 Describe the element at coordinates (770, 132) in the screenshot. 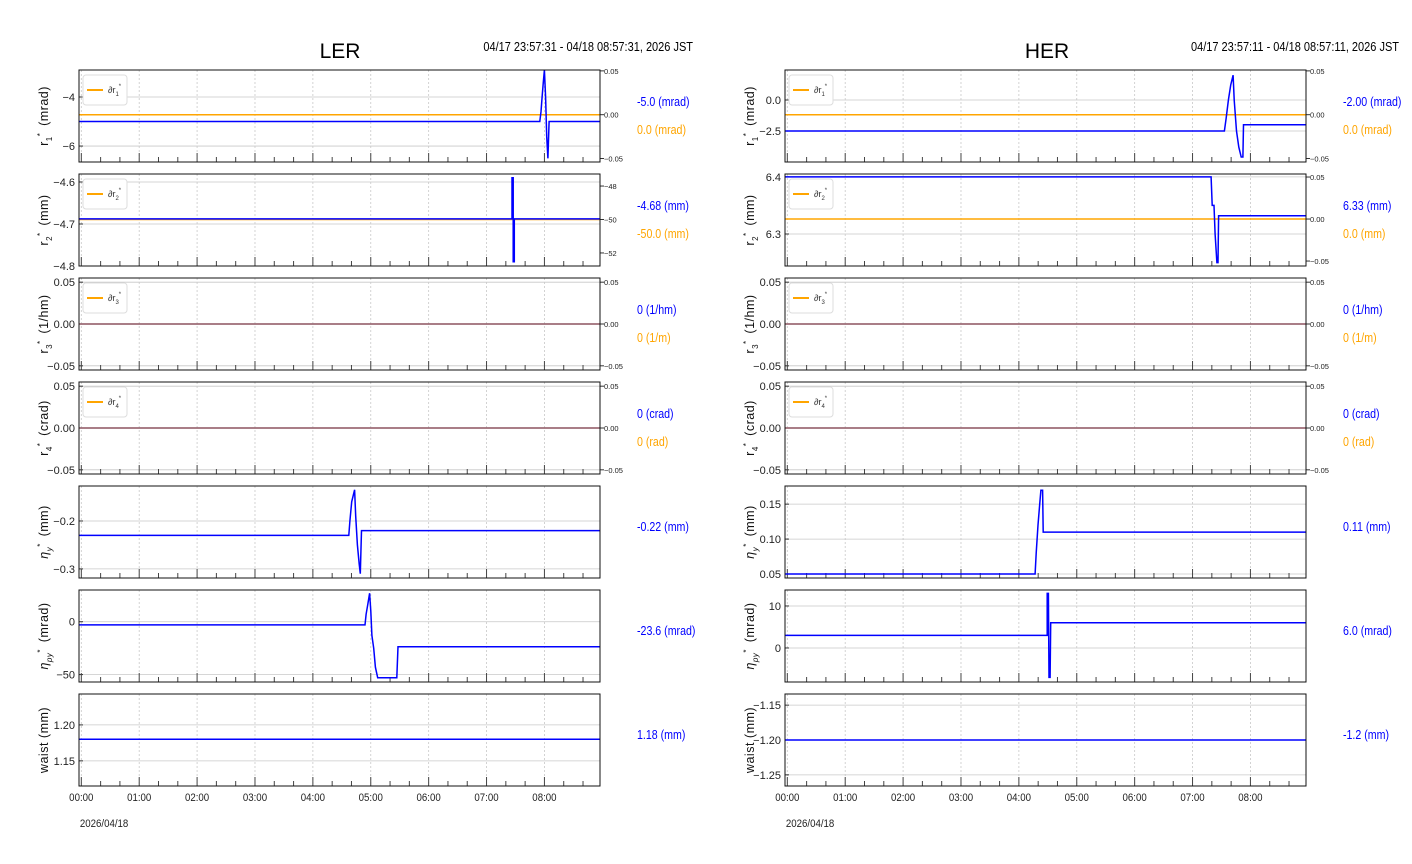

I see `y-tick-label: −2.5` at that location.